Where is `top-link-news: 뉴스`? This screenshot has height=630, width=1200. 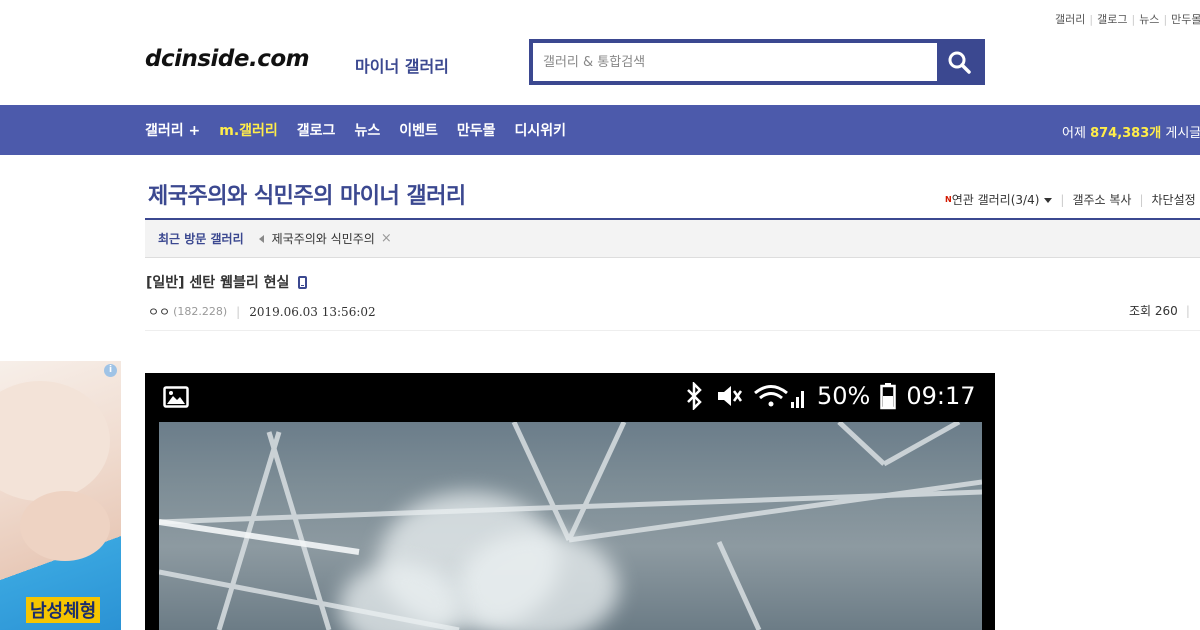
top-link-news: 뉴스 is located at coordinates (1149, 19).